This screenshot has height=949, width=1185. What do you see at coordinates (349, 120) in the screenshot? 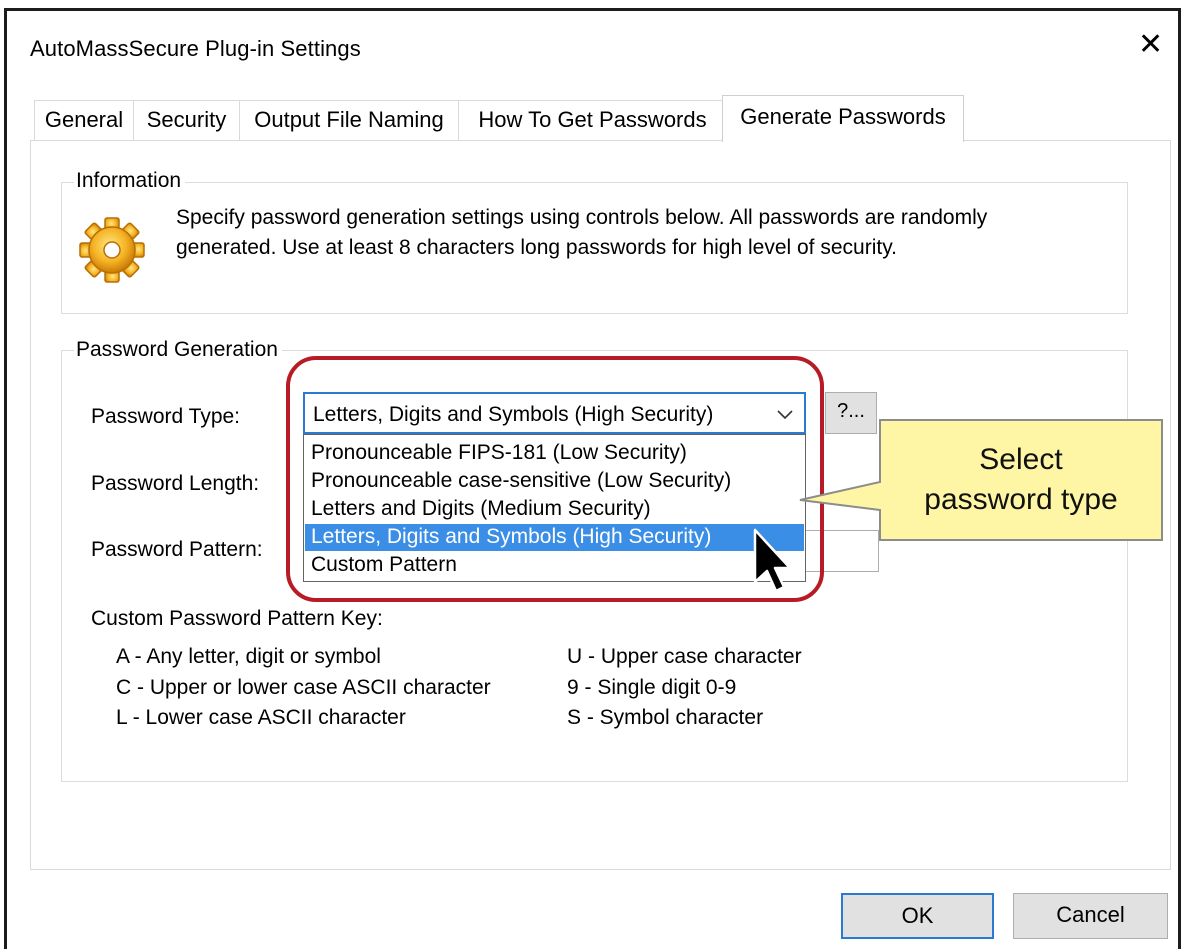
I see `tab-output-file-naming: Output File Naming` at bounding box center [349, 120].